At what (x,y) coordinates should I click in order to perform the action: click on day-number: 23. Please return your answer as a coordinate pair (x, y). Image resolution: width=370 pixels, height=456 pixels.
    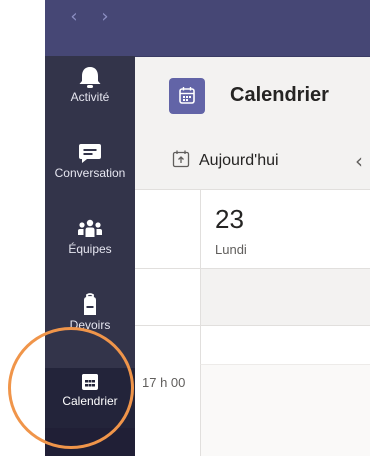
    Looking at the image, I should click on (229, 219).